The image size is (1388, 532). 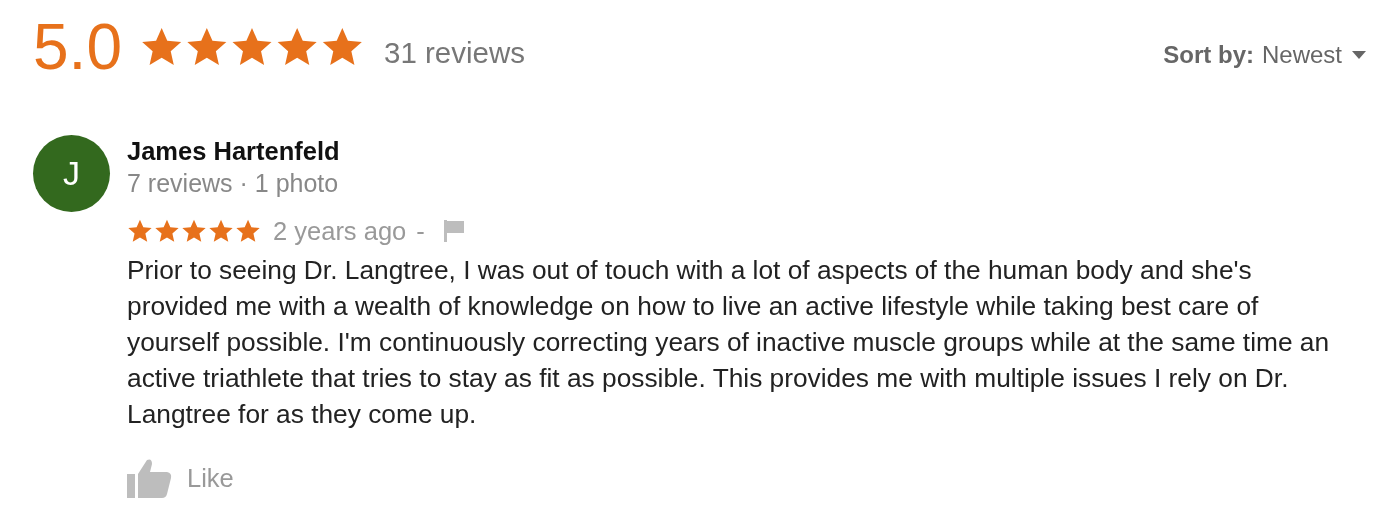 What do you see at coordinates (233, 183) in the screenshot?
I see `reviewer-stats: 7 reviews · 1 photo` at bounding box center [233, 183].